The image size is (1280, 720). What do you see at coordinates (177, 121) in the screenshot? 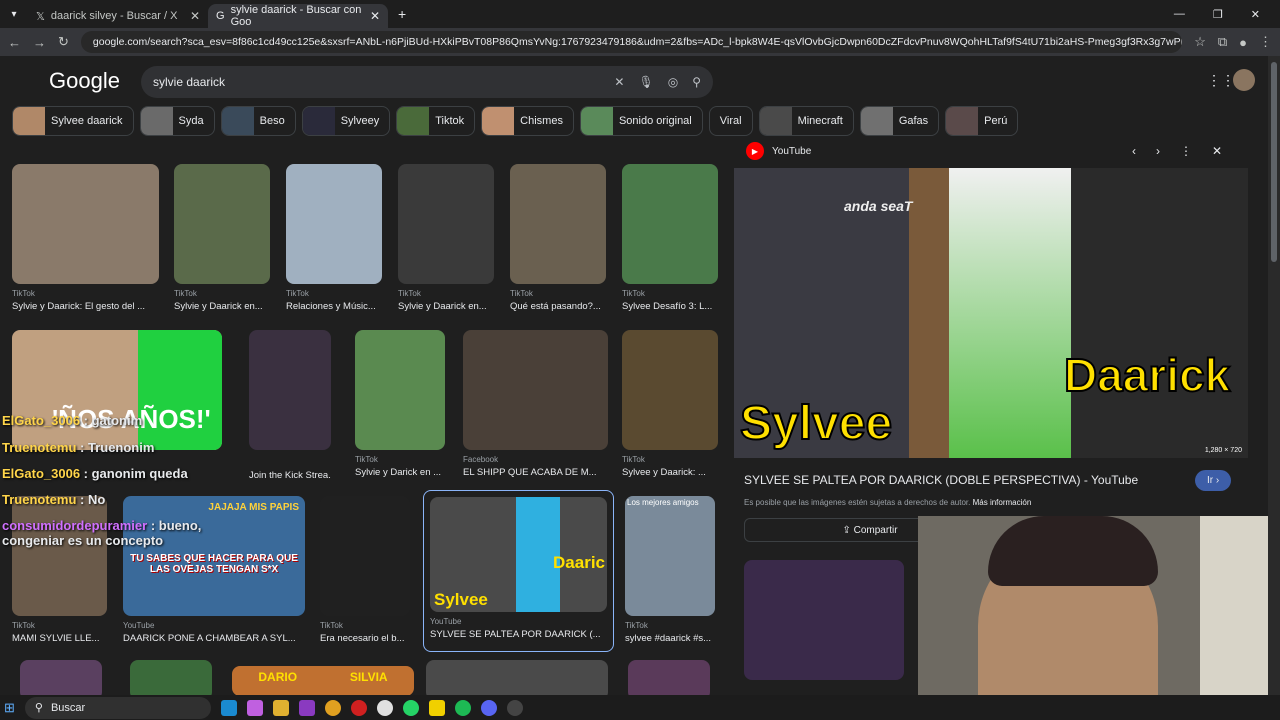
I see `chip: Syda` at bounding box center [177, 121].